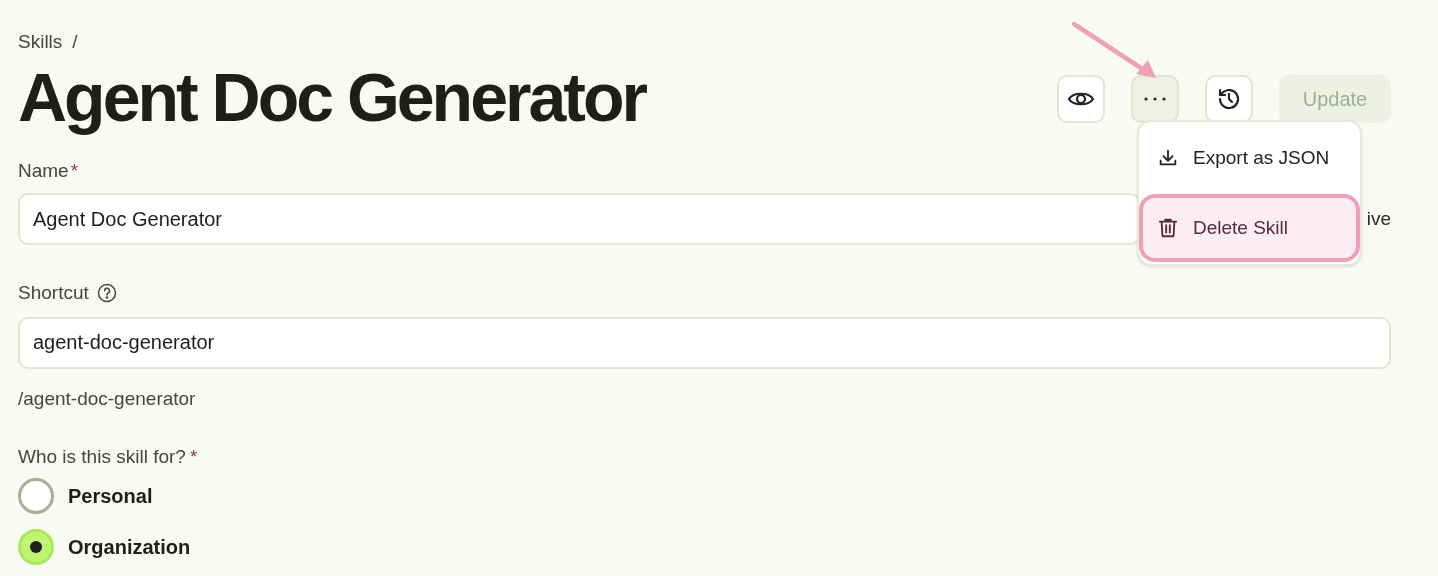 The width and height of the screenshot is (1438, 576). What do you see at coordinates (53, 293) in the screenshot?
I see `field-label: Shortcut` at bounding box center [53, 293].